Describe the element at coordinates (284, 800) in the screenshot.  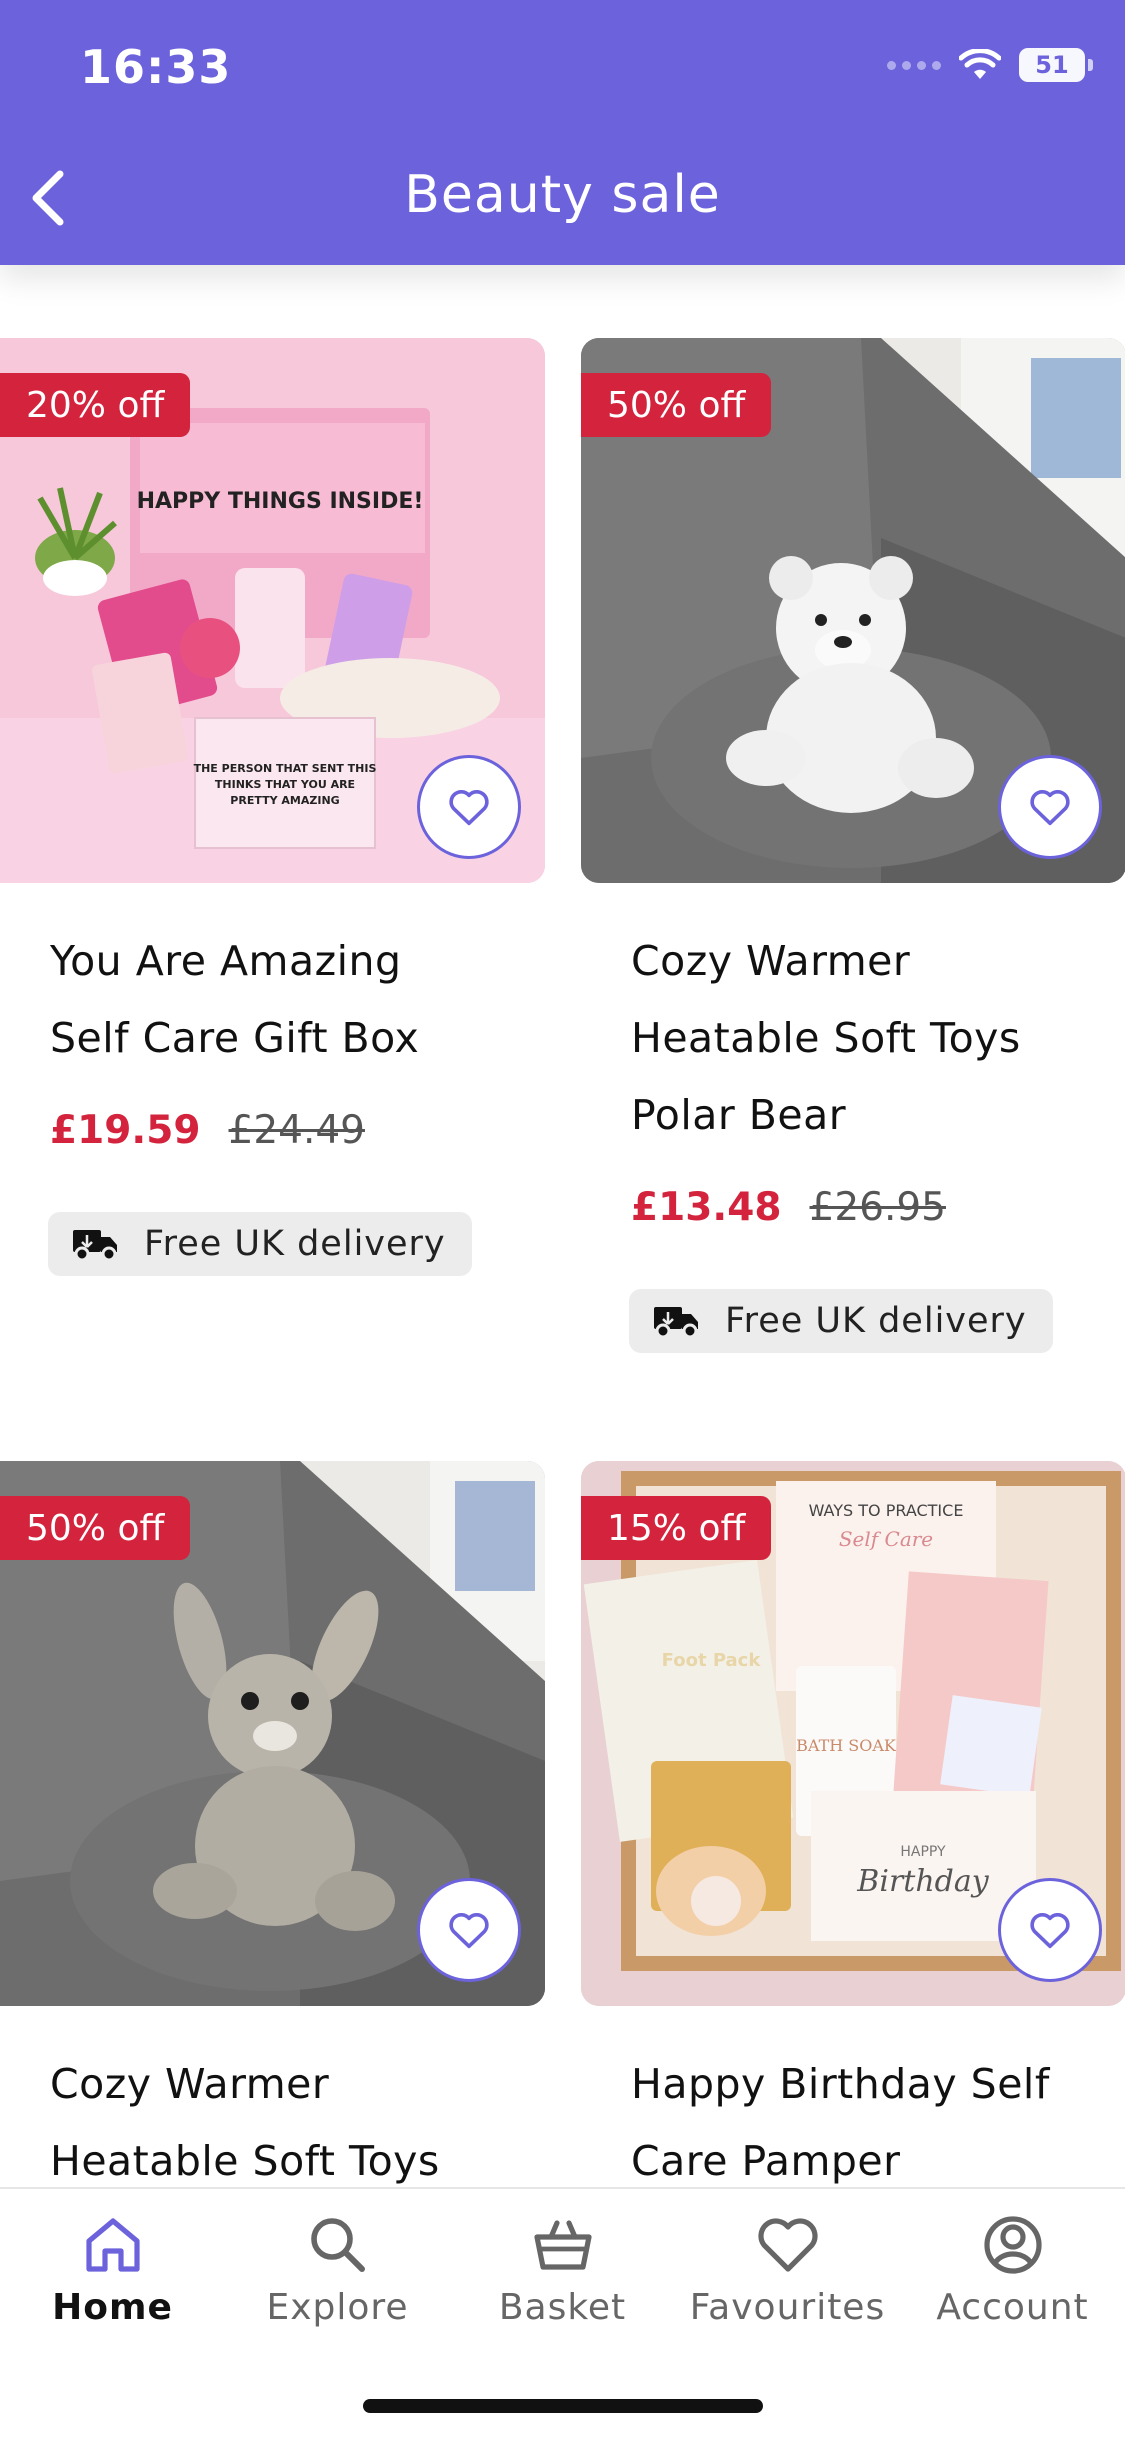
I see `card-text-line3: PRETTY AMAZING` at that location.